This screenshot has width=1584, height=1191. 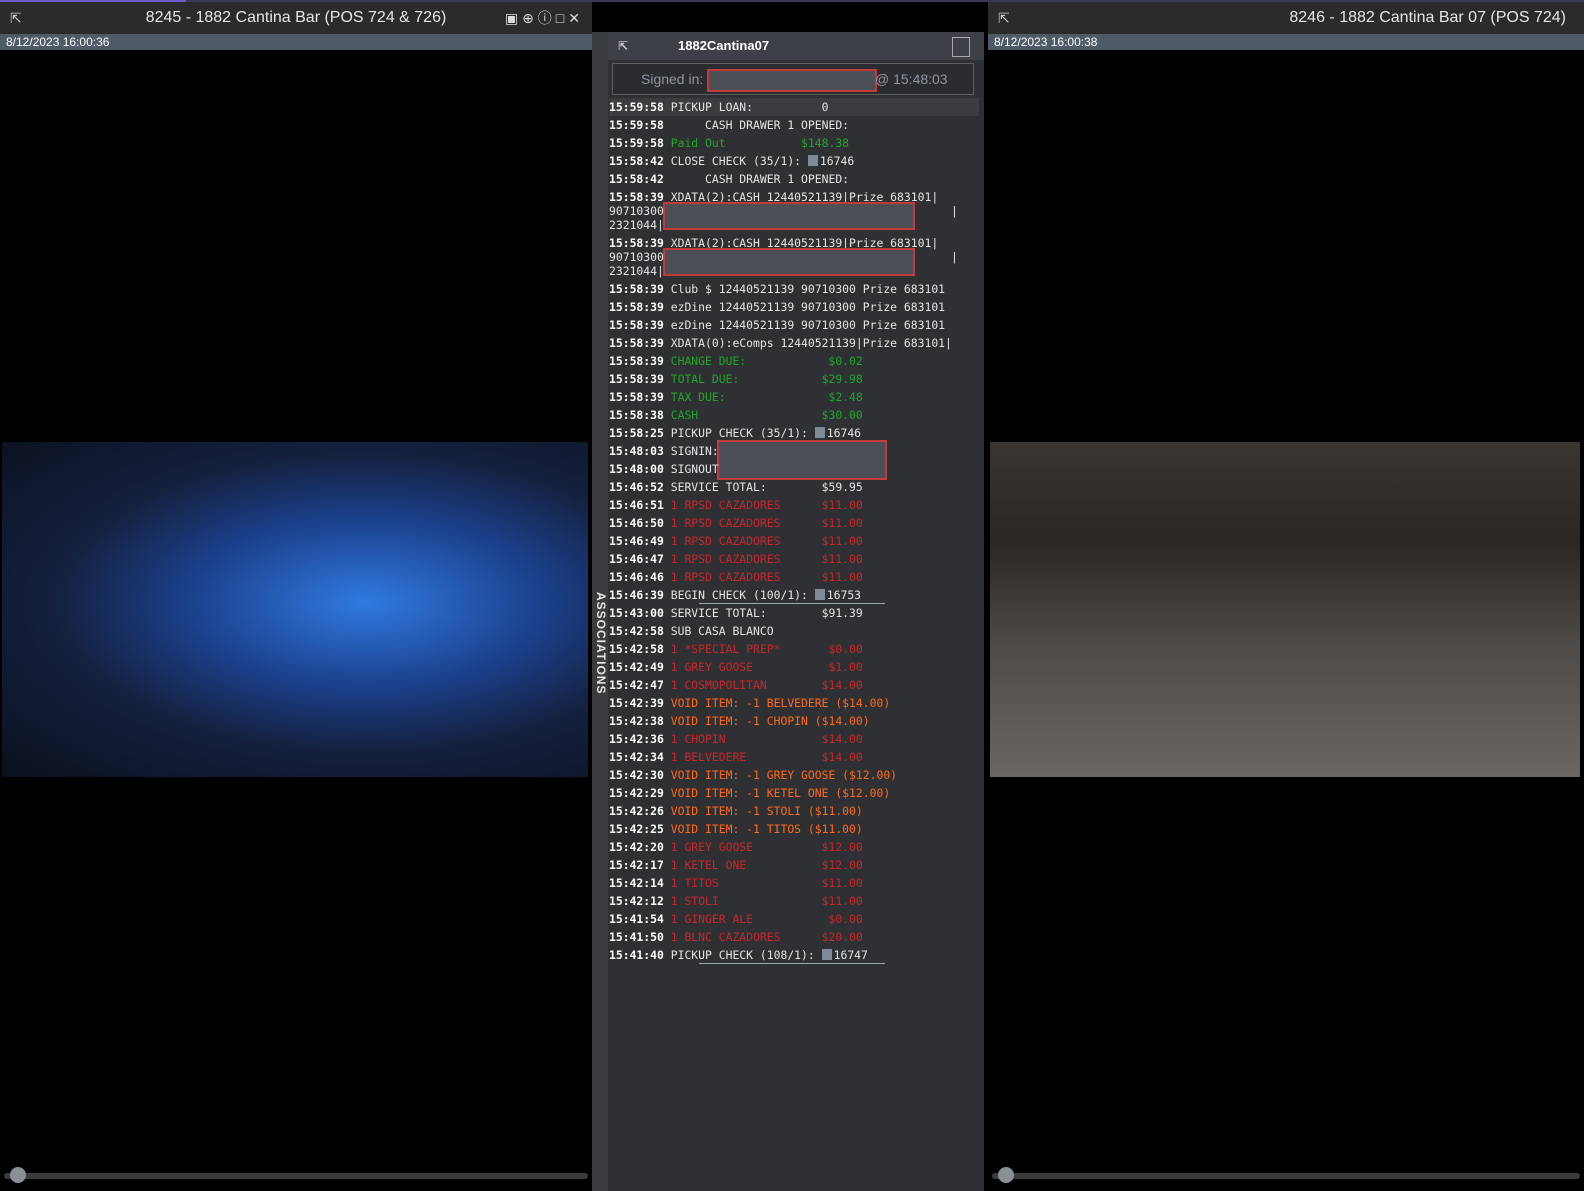 I want to click on maximize-icon: □, so click(x=562, y=18).